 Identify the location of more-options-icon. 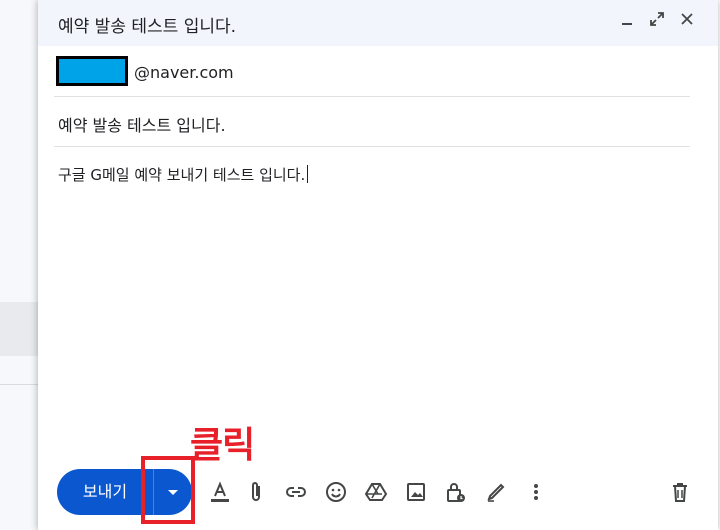
(536, 492).